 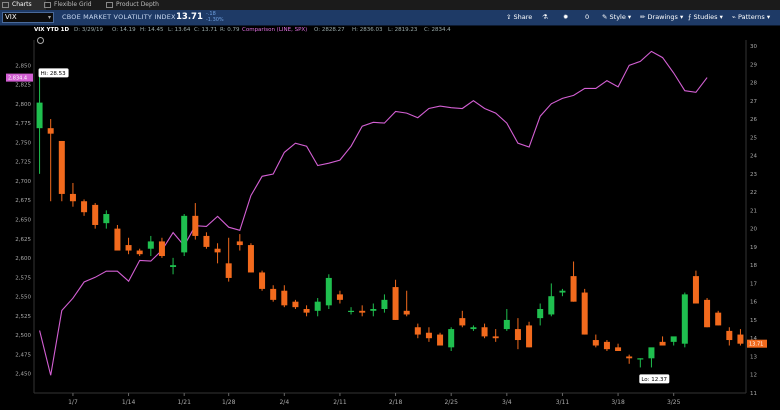 I want to click on y-right-tick-label: 17, so click(x=753, y=284).